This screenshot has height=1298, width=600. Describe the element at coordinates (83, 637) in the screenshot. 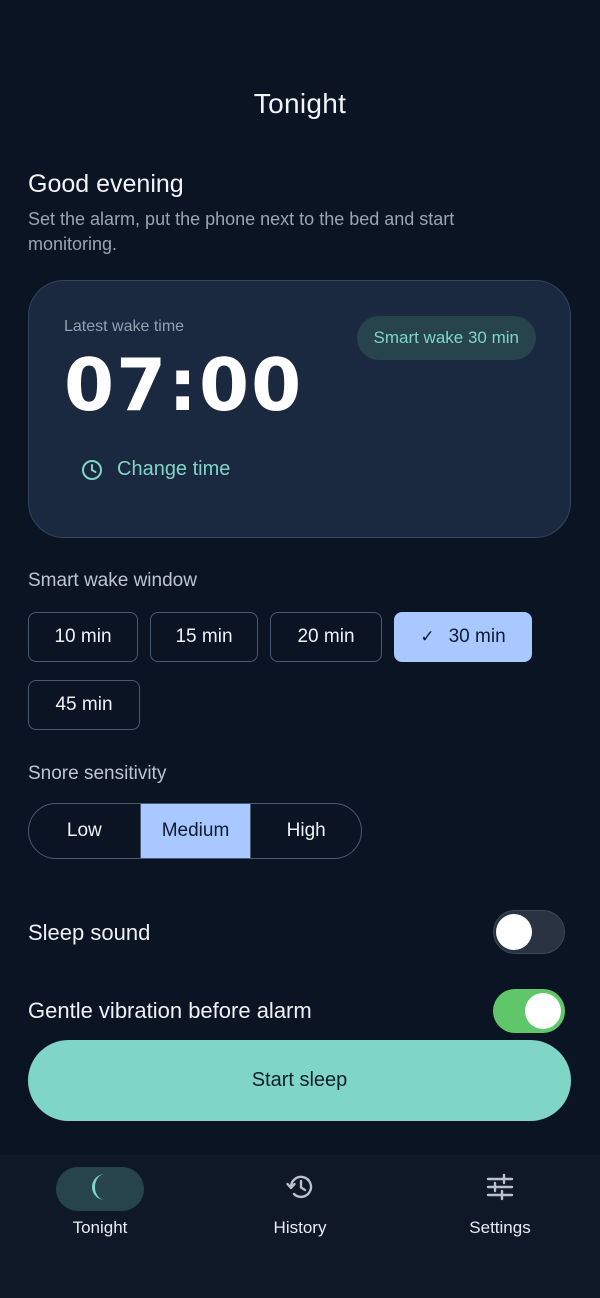

I see `chip-10-min: 10 min` at that location.